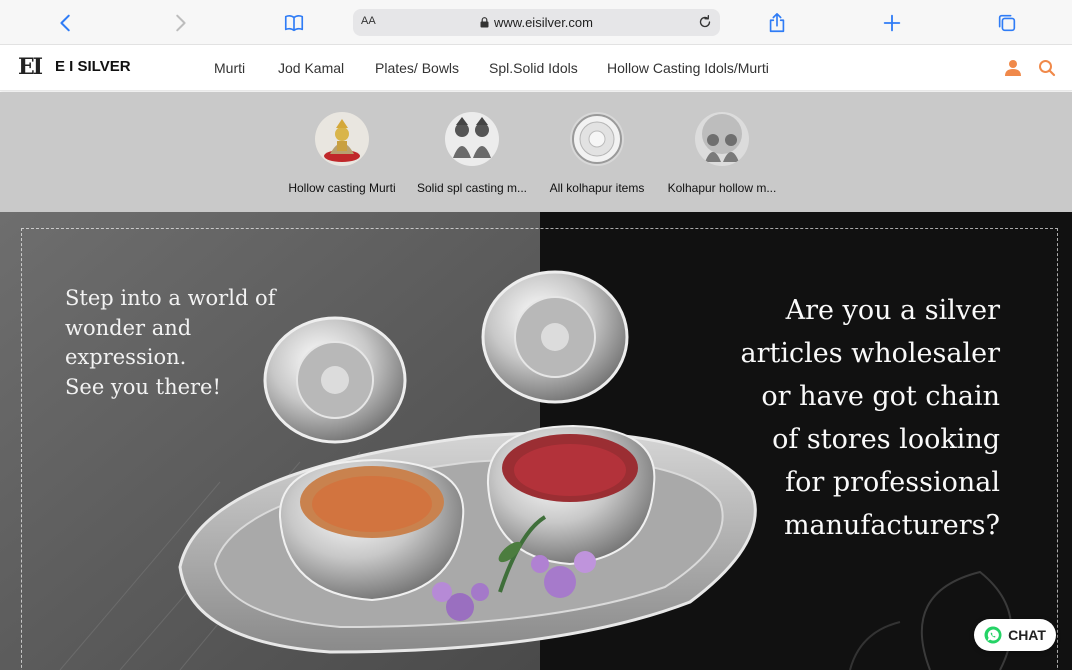 This screenshot has height=670, width=1072. Describe the element at coordinates (311, 68) in the screenshot. I see `nav-item-jod-kamal: Jod Kamal` at that location.